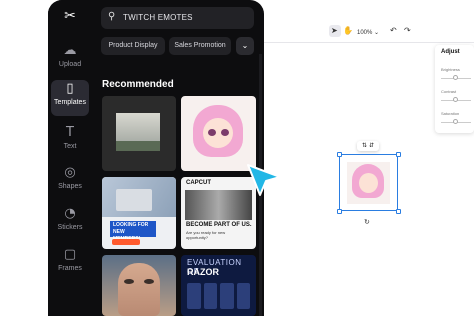 This screenshot has height=316, width=474. What do you see at coordinates (158, 17) in the screenshot?
I see `search-query: TWITCH EMOTES` at bounding box center [158, 17].